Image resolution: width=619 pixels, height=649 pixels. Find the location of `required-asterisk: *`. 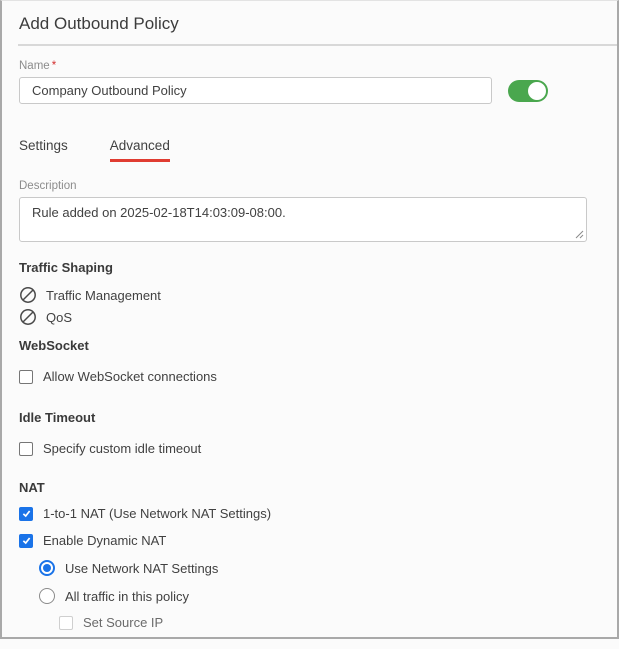

required-asterisk: * is located at coordinates (54, 66).